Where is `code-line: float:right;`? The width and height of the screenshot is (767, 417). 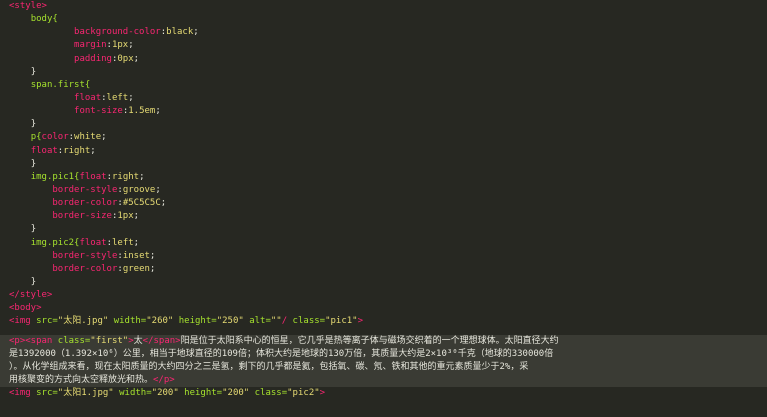
code-line: float:right; is located at coordinates (63, 150).